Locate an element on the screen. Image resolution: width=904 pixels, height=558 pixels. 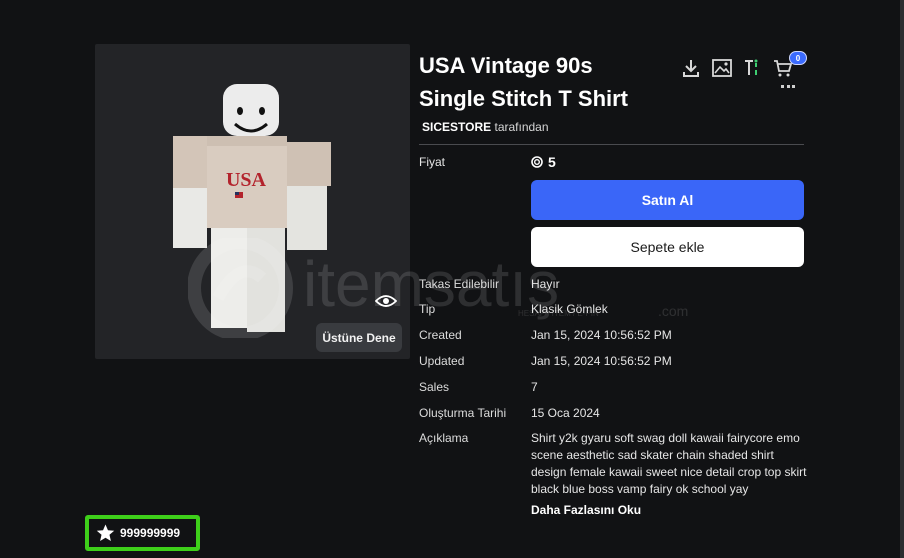
creator-line: SICESTORE tarafından is located at coordinates (485, 127).